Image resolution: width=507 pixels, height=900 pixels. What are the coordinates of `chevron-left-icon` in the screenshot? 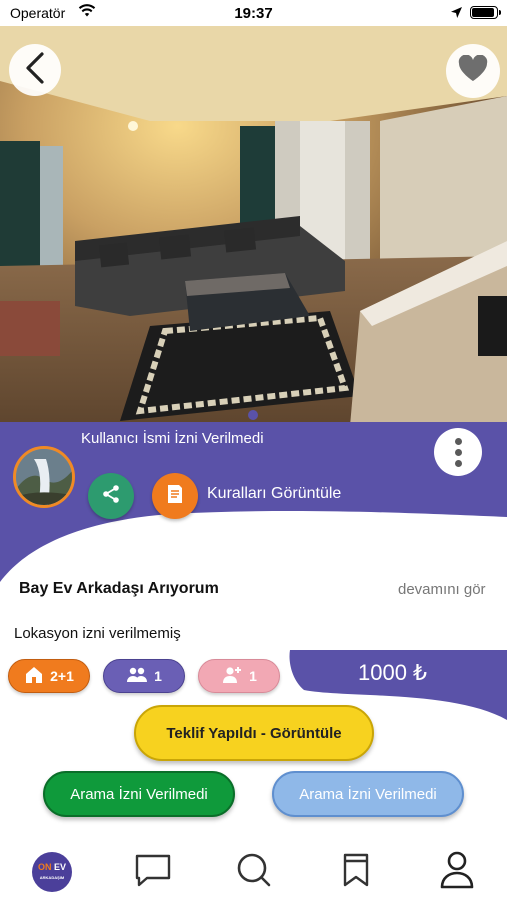 It's located at (35, 70).